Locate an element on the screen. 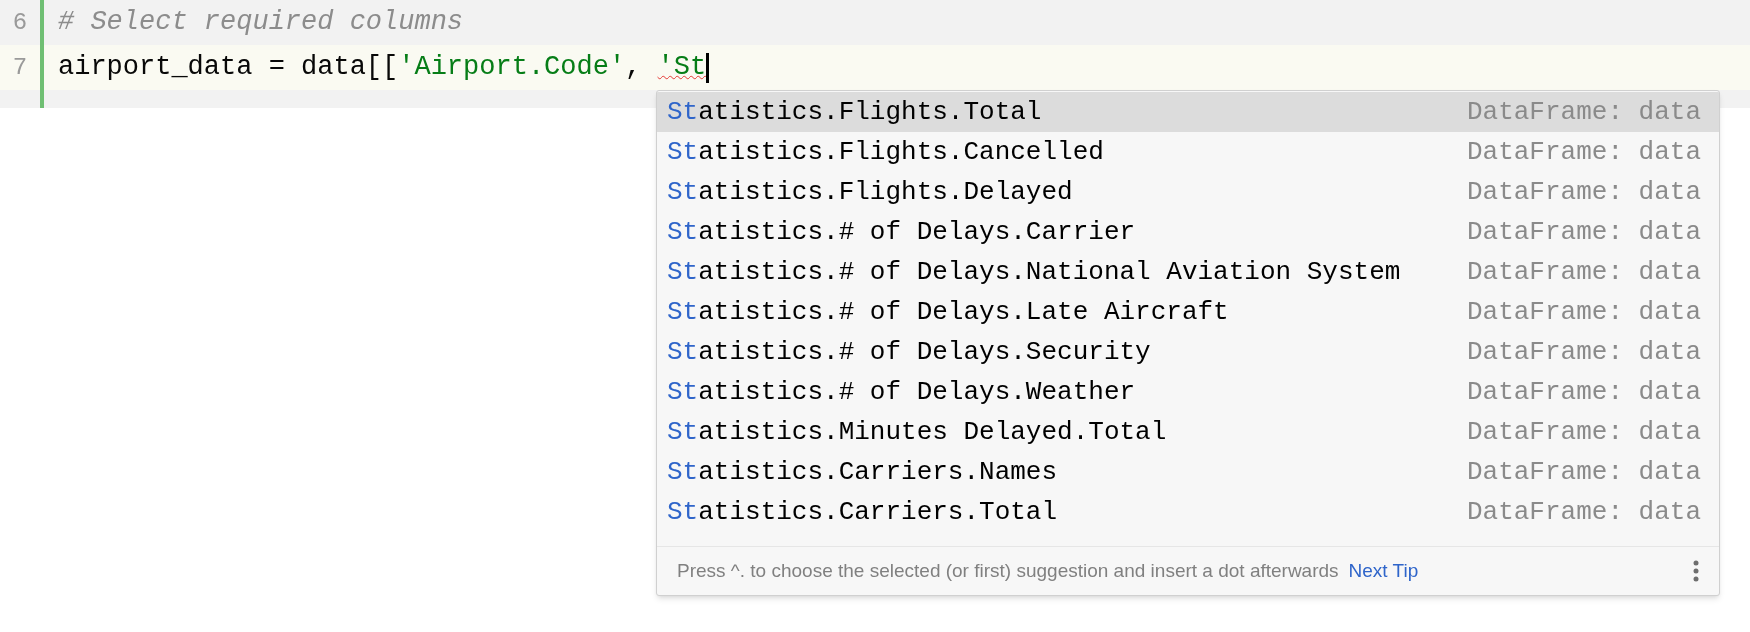 The width and height of the screenshot is (1750, 632). suggestion-item: Statistics.# of Delays.Weather DataFrame: data is located at coordinates (1188, 392).